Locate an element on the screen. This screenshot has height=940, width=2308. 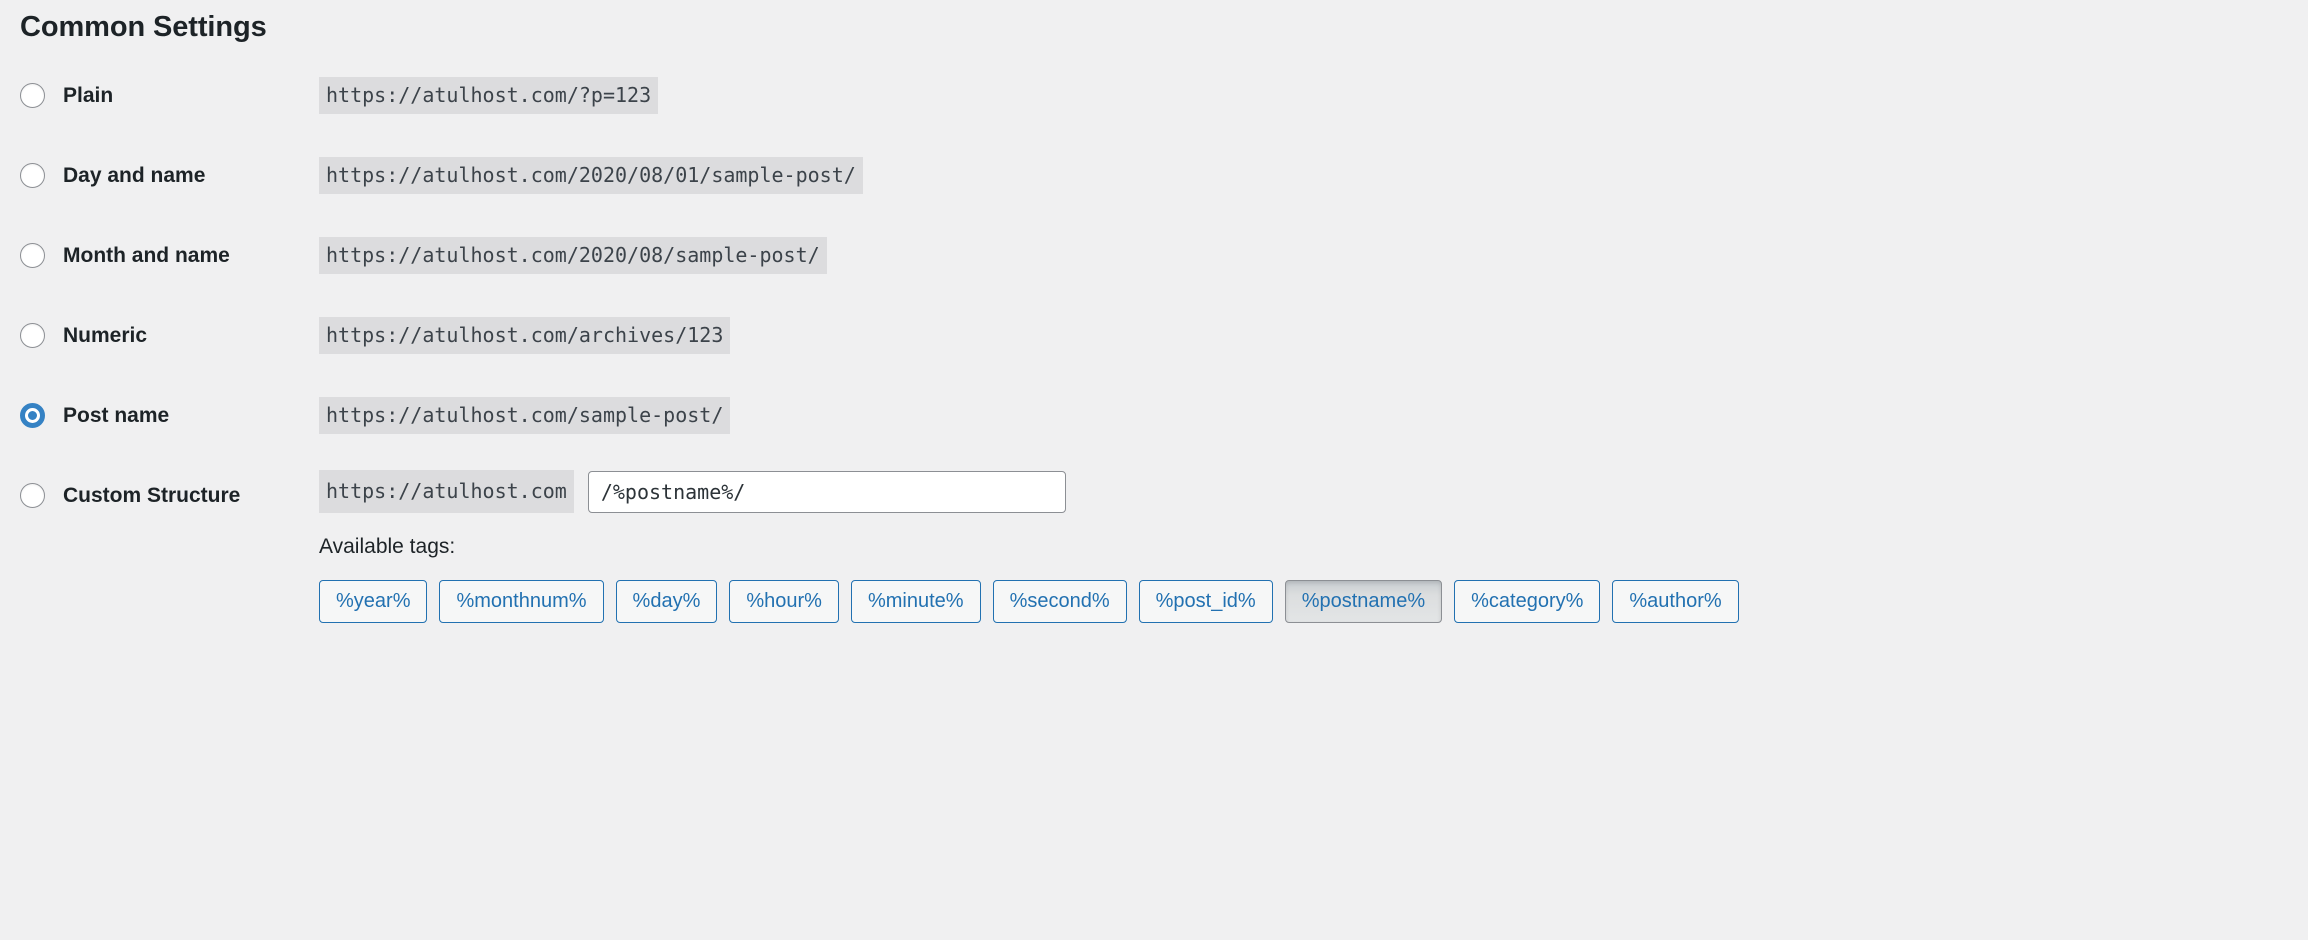
radio-label-month-and-name: Month and name is located at coordinates (146, 255).